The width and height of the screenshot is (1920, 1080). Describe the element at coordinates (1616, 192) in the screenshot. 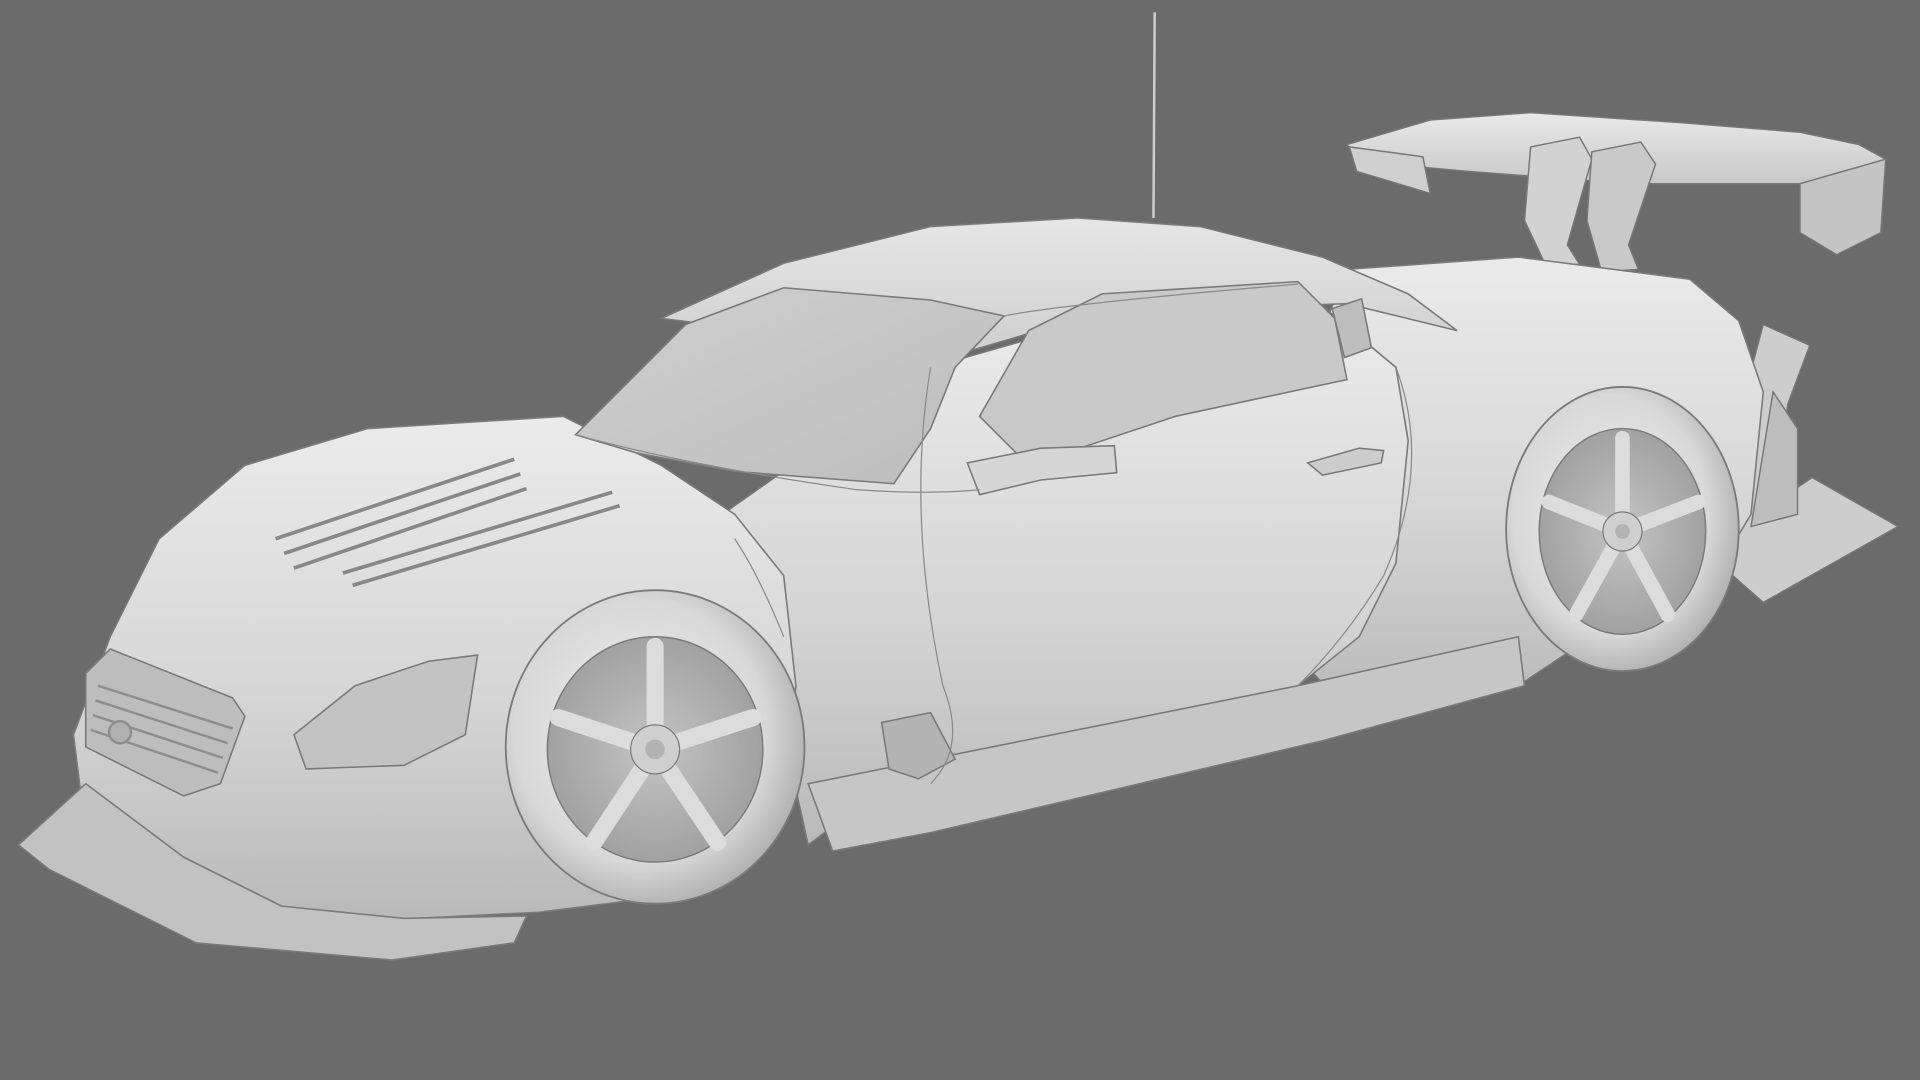

I see `rear-wing` at that location.